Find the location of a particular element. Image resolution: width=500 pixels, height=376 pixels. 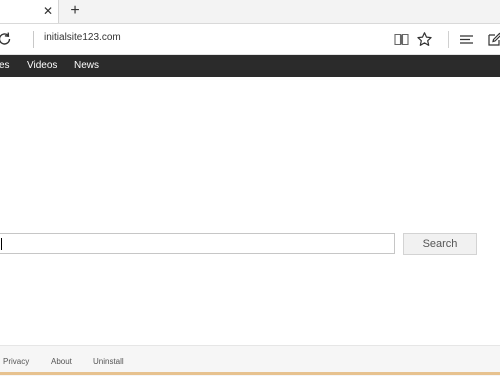

close-tab-icon: ✕ is located at coordinates (48, 11).